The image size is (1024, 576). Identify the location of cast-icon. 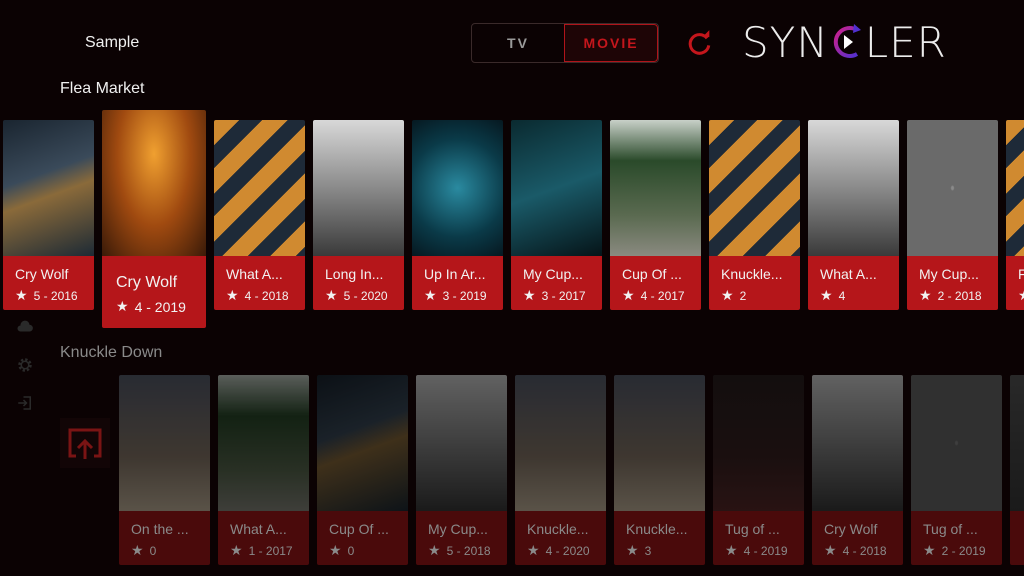
(85, 443).